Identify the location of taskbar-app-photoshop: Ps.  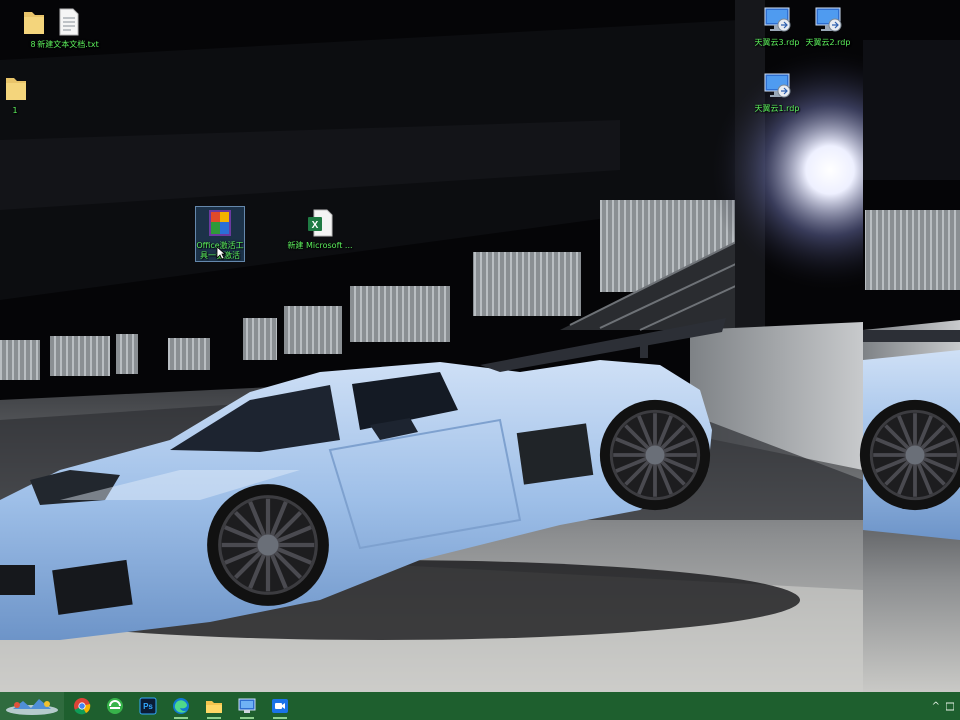
(148, 706).